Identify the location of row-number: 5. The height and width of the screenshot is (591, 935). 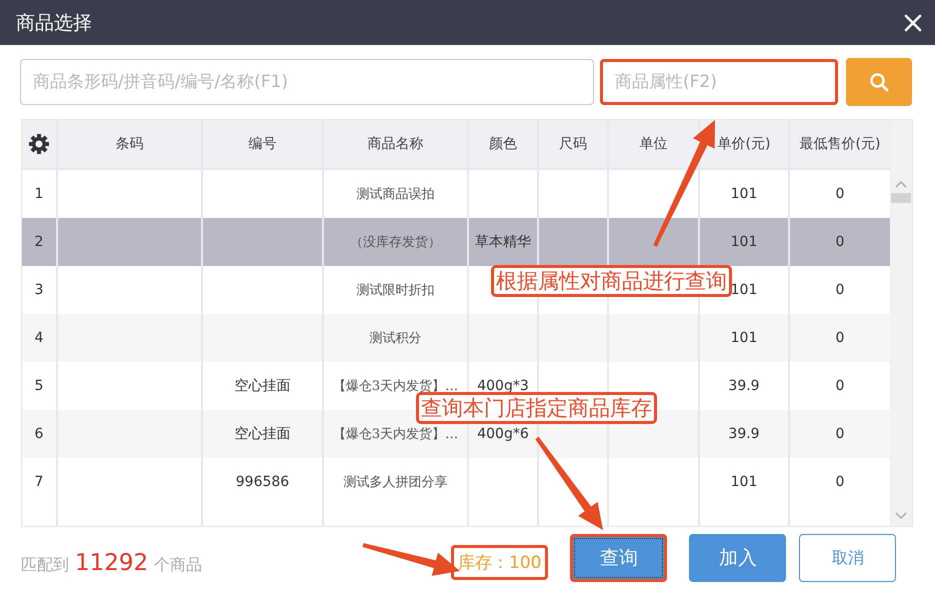
(39, 386).